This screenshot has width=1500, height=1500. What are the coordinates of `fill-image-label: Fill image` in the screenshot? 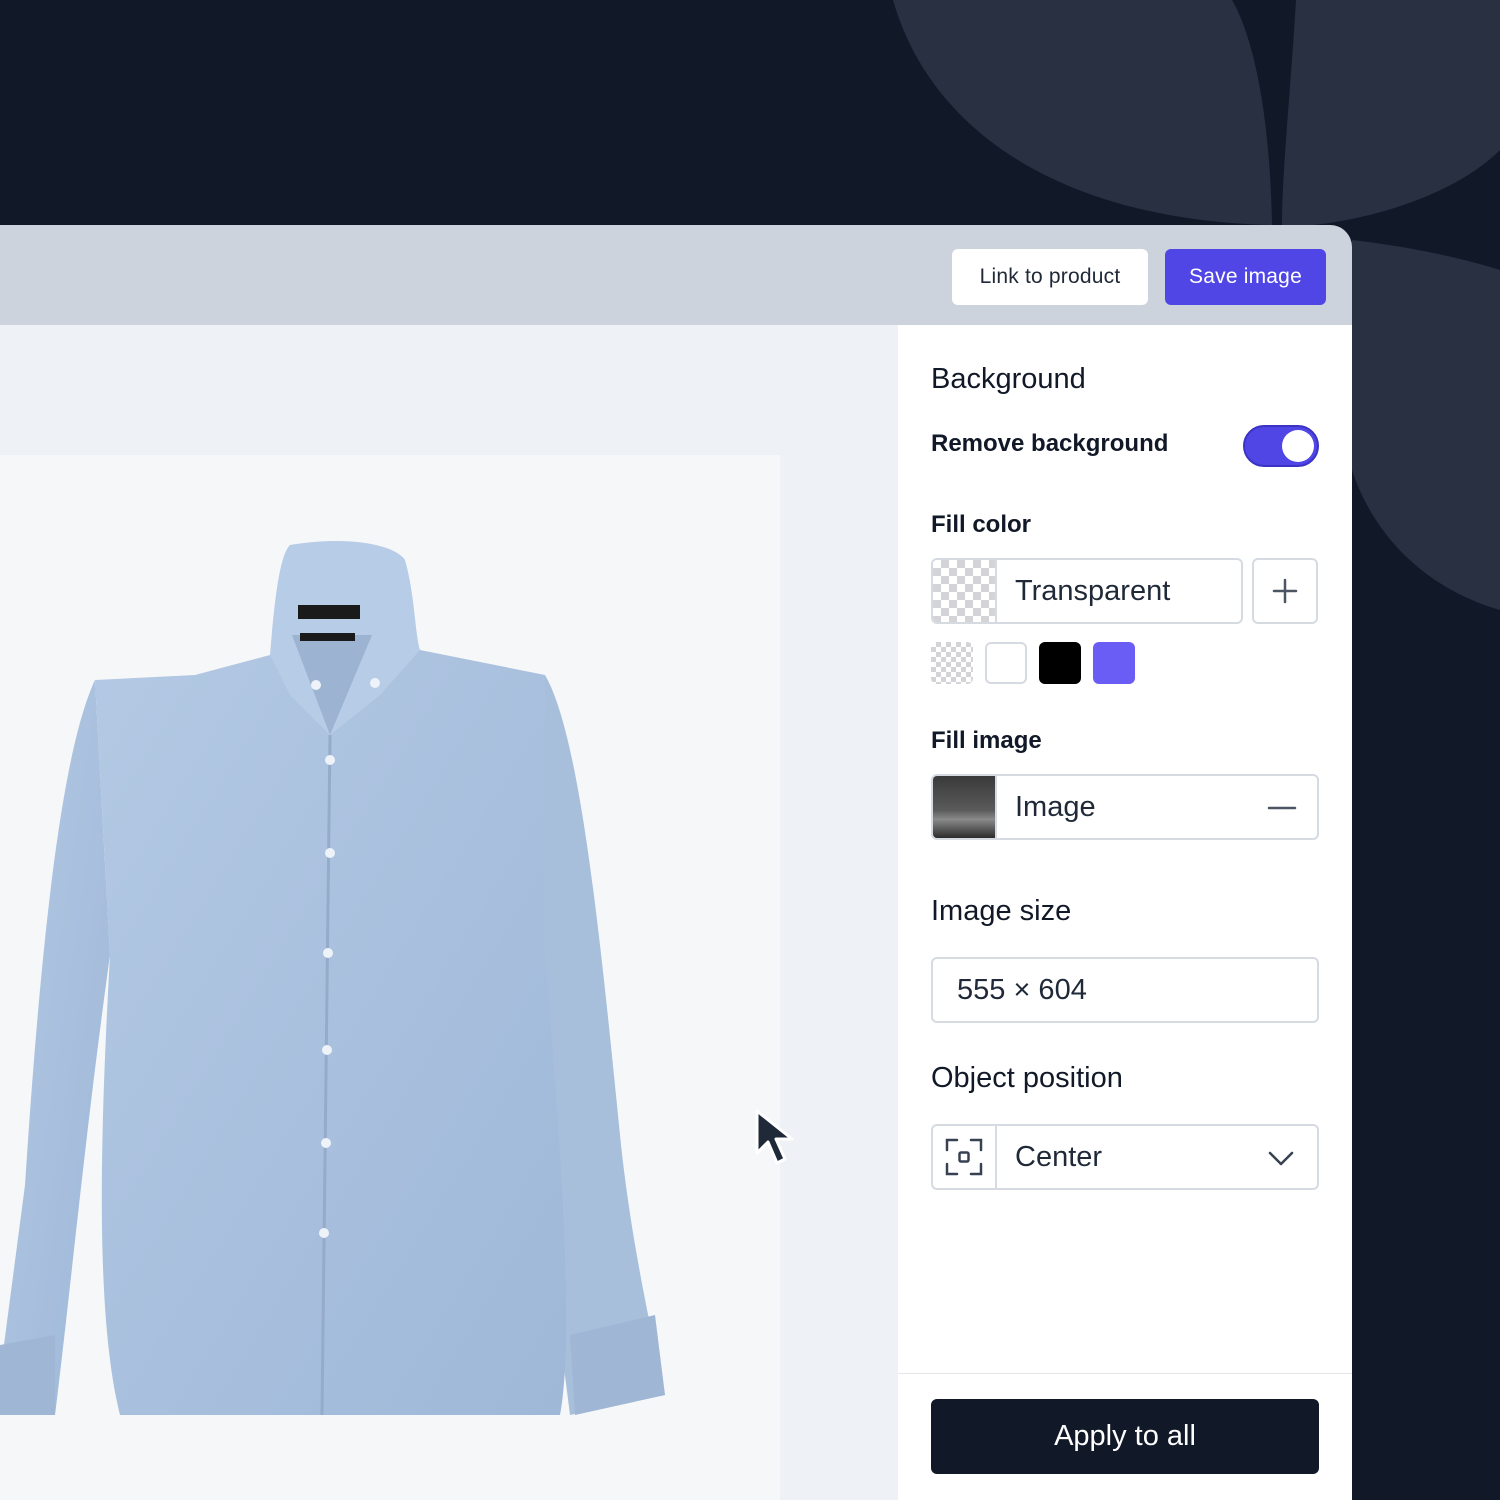 It's located at (986, 740).